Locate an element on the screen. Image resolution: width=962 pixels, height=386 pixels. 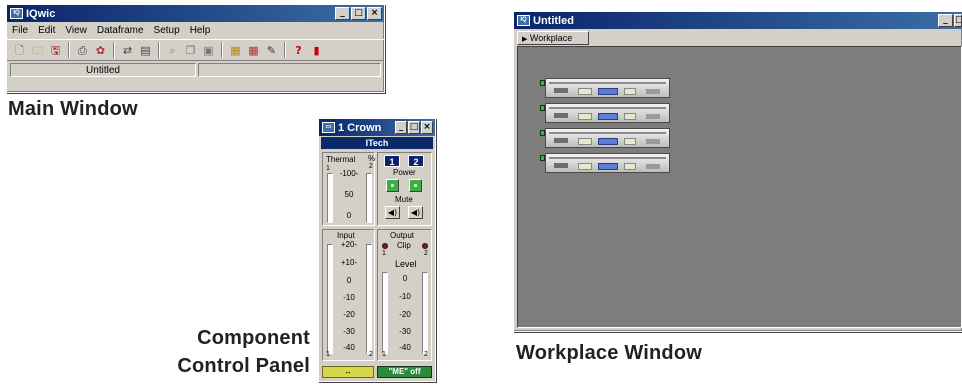
panel-minimize-button: _ is located at coordinates (401, 127).